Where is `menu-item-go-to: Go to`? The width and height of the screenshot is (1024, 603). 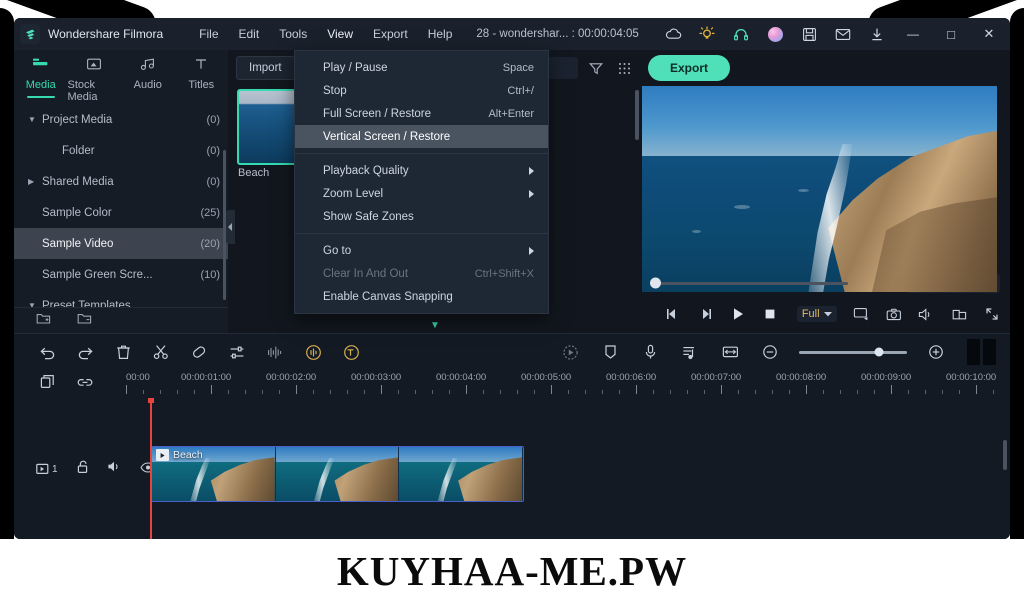
menu-item-go-to: Go to is located at coordinates (421, 250).